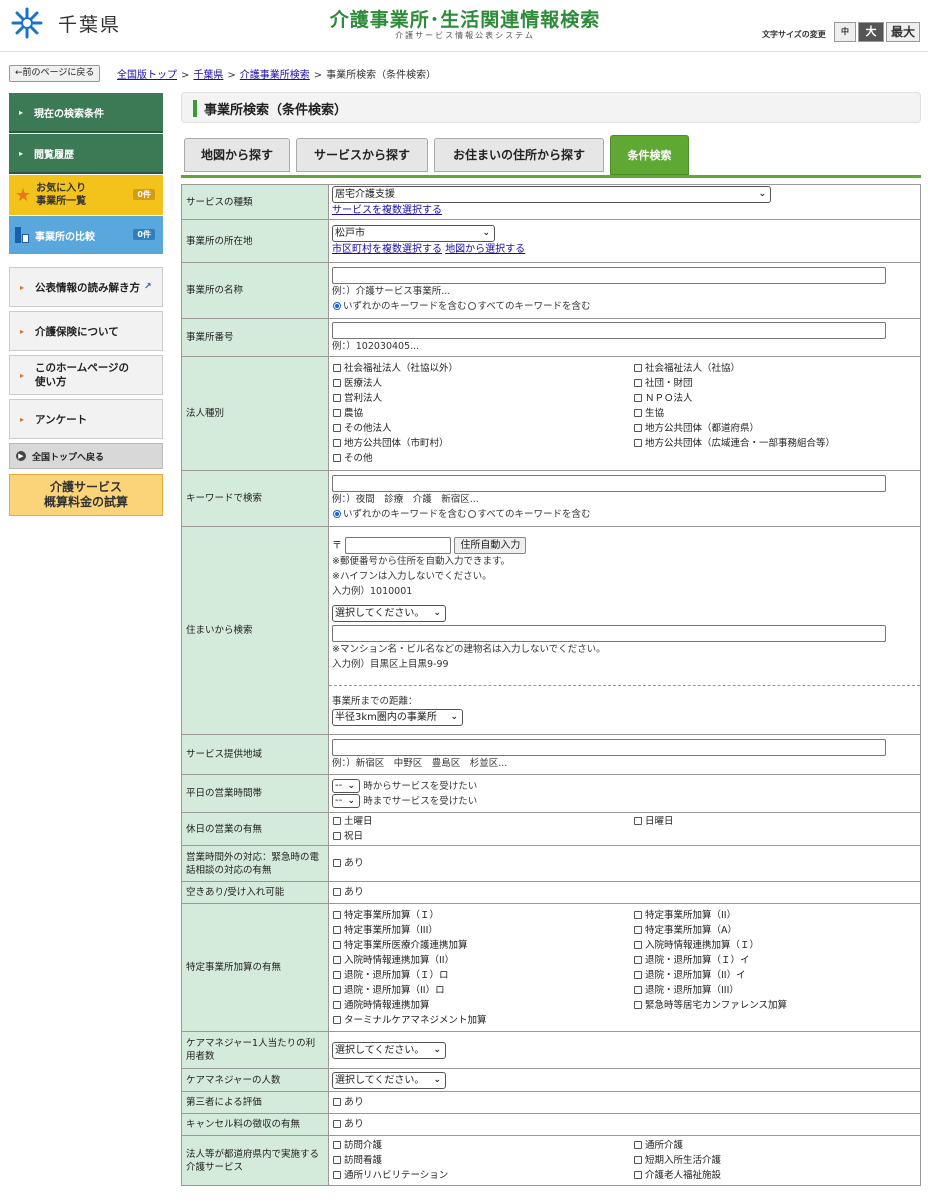 The height and width of the screenshot is (1200, 928). I want to click on sidebar-national-top: ▶ 全国トップへ戻る, so click(86, 456).